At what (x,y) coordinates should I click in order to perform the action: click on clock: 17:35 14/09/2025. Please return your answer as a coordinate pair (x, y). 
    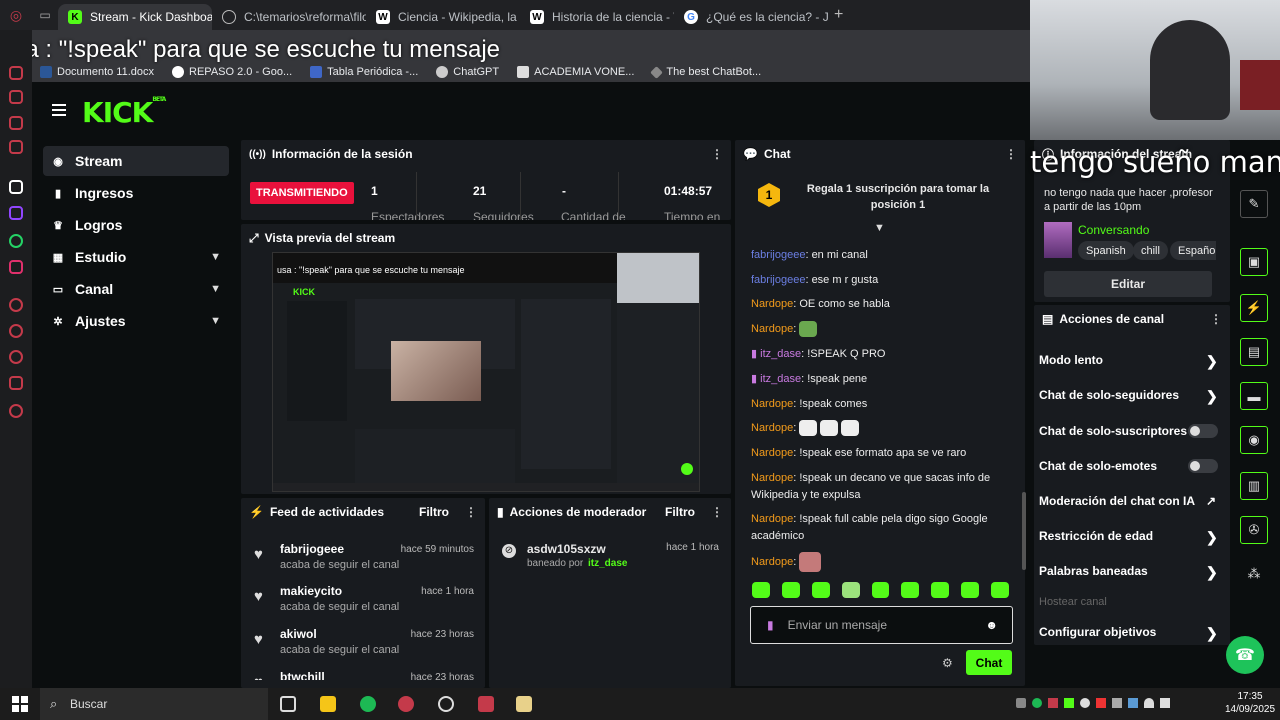
    Looking at the image, I should click on (1250, 703).